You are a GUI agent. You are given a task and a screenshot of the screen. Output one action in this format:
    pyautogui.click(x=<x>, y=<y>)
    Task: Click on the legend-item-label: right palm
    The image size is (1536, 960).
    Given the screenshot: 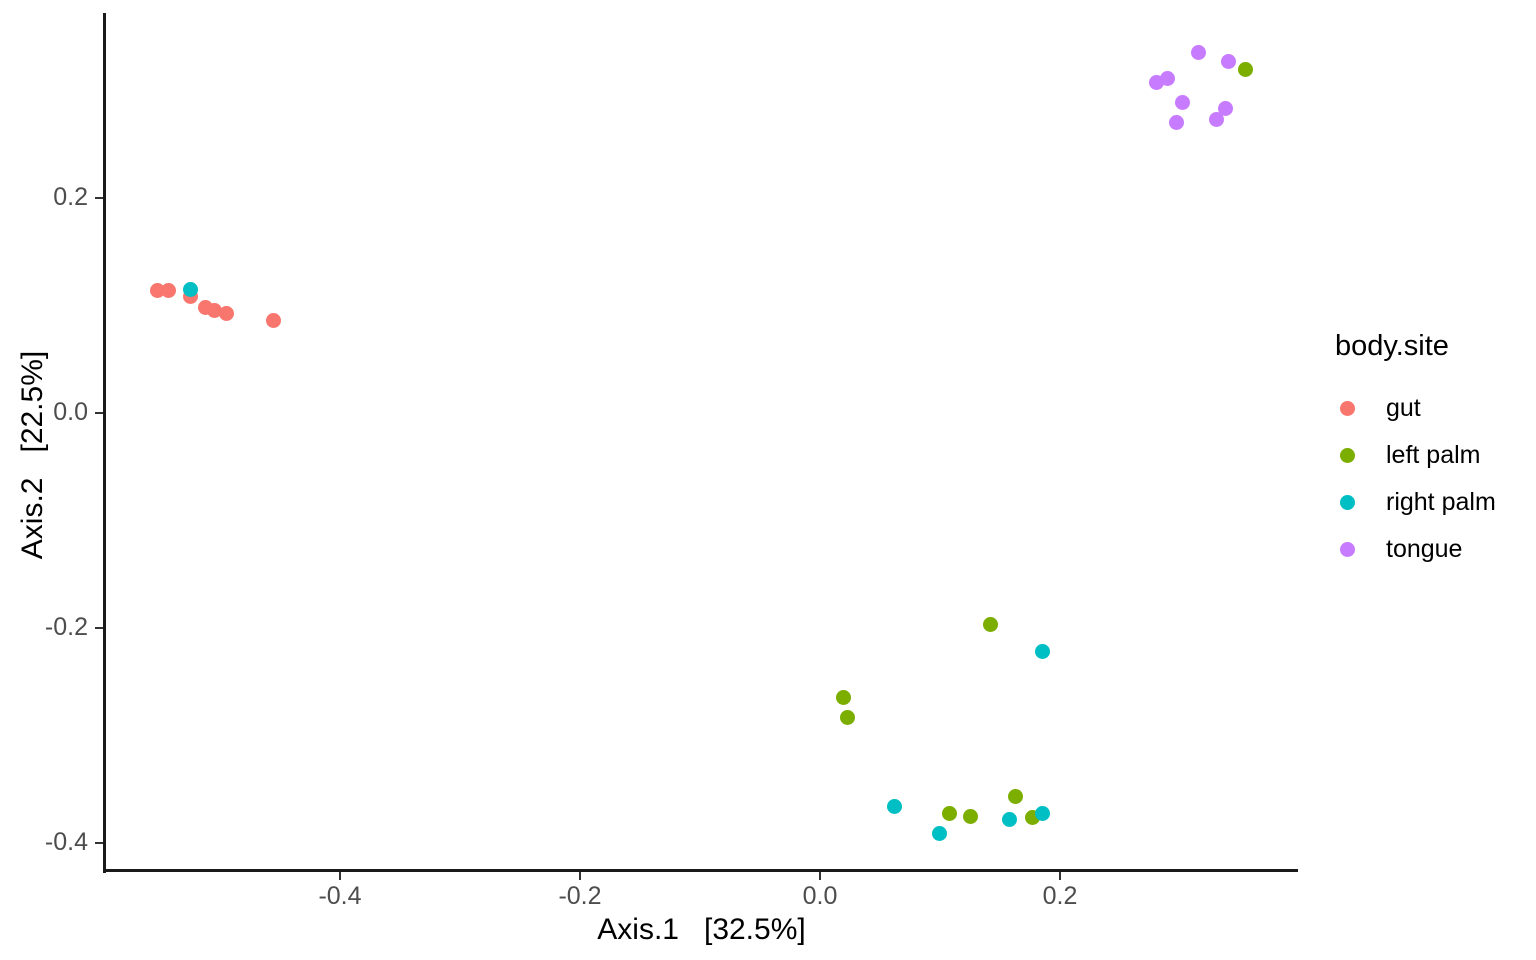 What is the action you would take?
    pyautogui.click(x=1441, y=502)
    